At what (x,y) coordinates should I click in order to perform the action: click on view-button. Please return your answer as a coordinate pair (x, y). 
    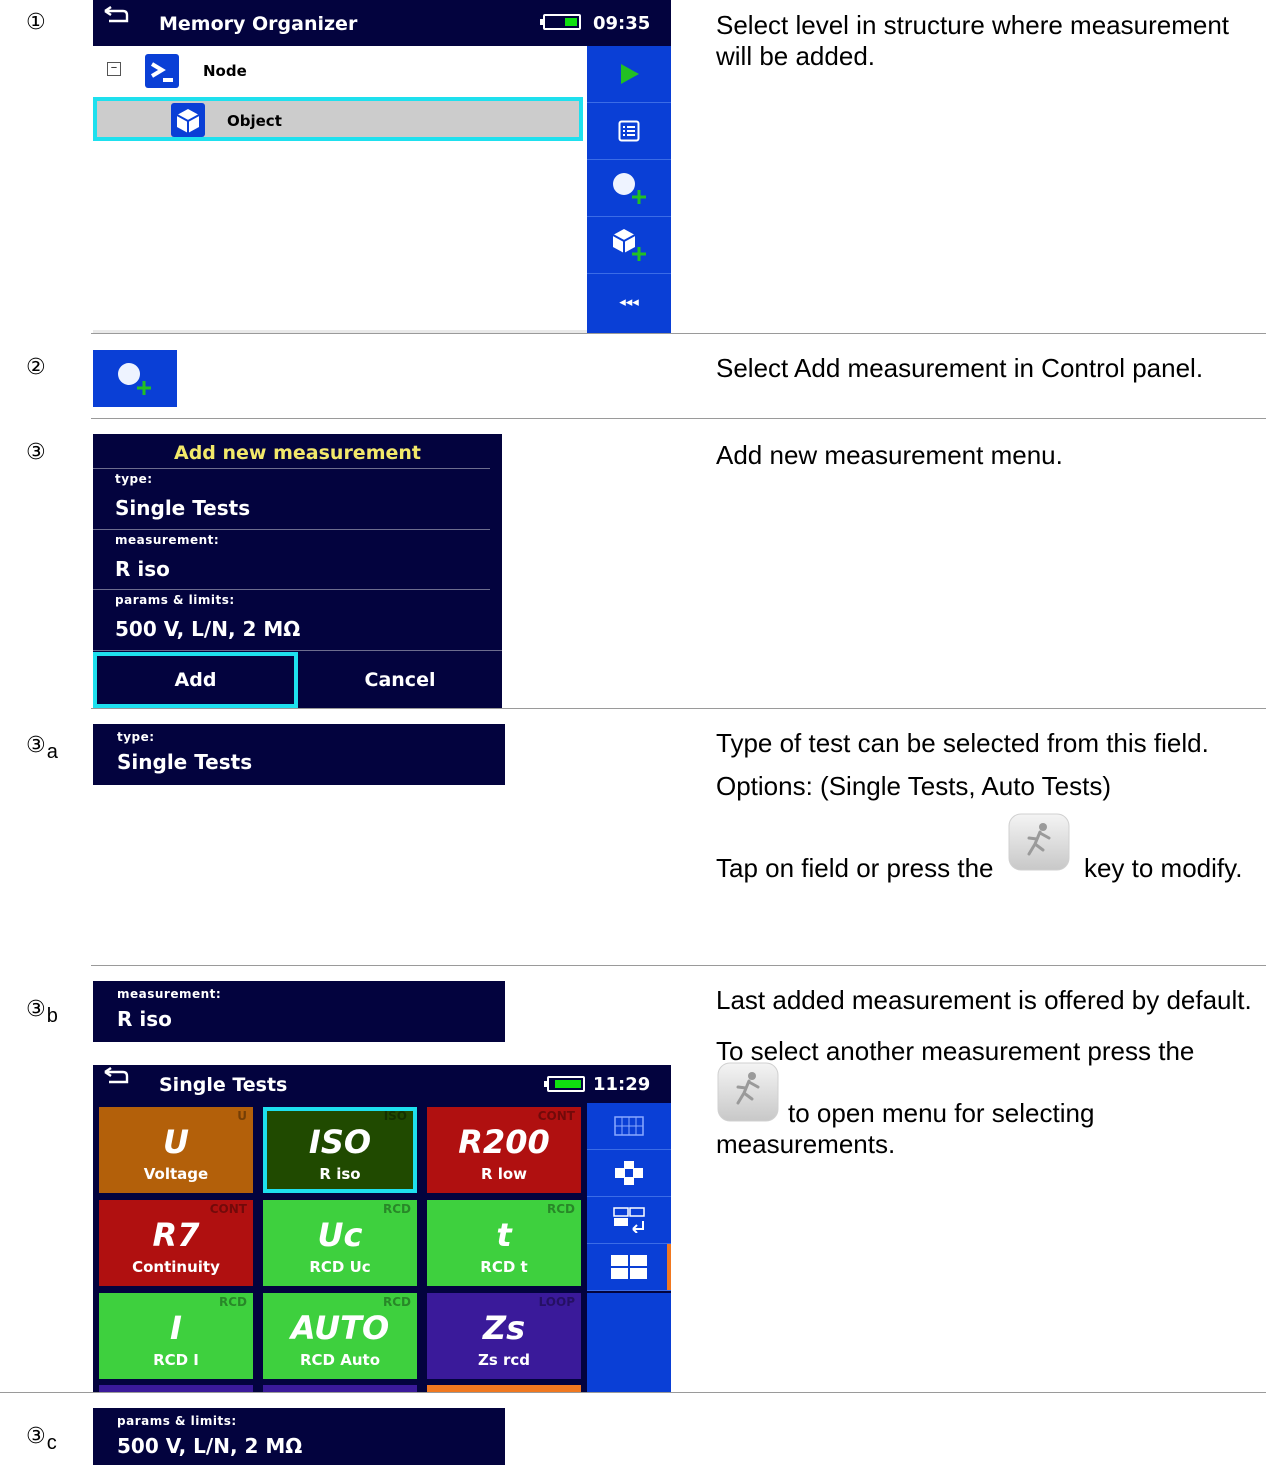
    Looking at the image, I should click on (629, 131).